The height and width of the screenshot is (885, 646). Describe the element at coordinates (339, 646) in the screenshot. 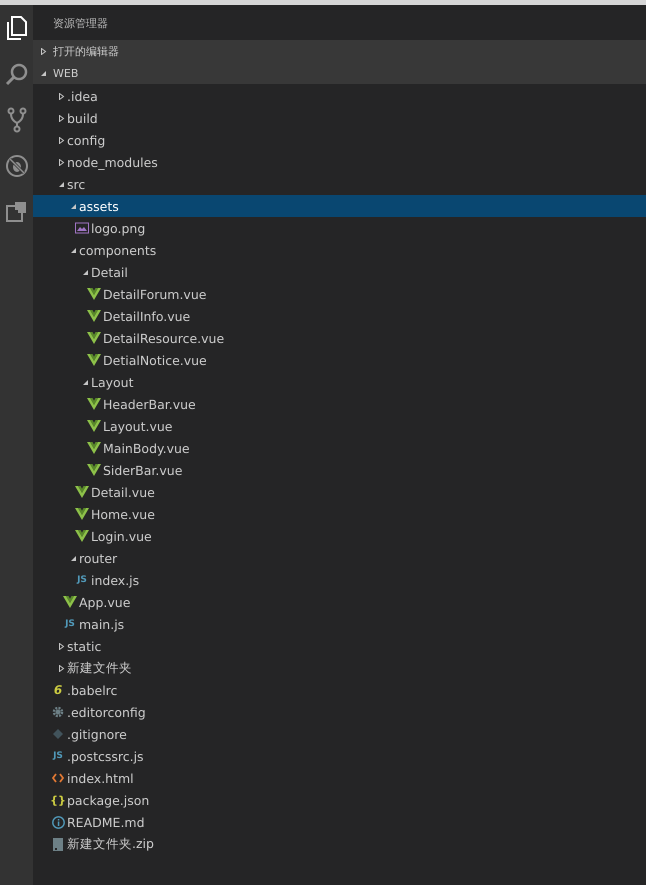

I see `tree-item: static` at that location.